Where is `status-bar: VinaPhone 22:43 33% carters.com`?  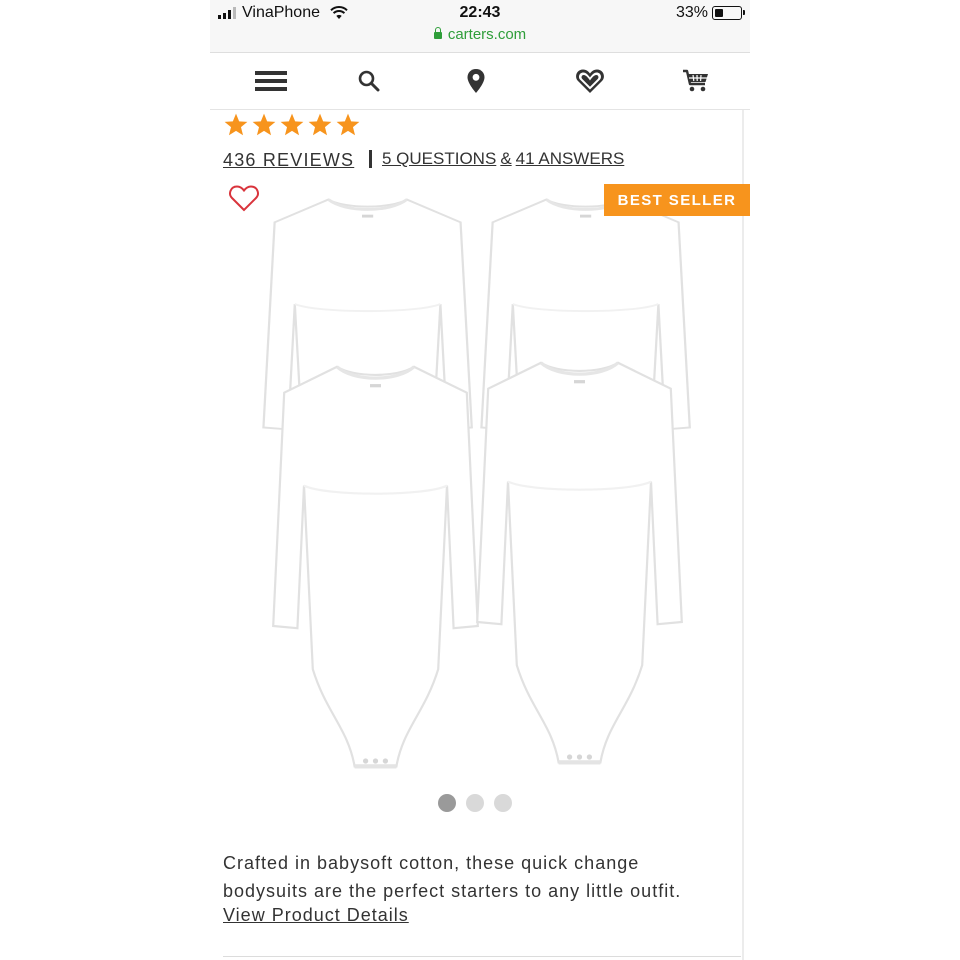 status-bar: VinaPhone 22:43 33% carters.com is located at coordinates (480, 26).